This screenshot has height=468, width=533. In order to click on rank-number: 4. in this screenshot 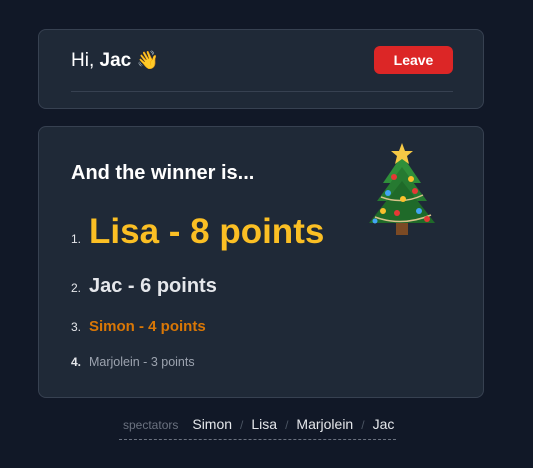, I will do `click(76, 362)`.